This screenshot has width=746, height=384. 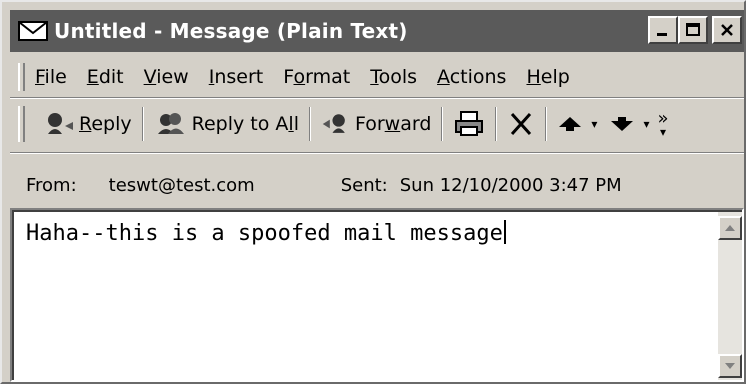 What do you see at coordinates (182, 185) in the screenshot?
I see `from-value: teswt@test.com` at bounding box center [182, 185].